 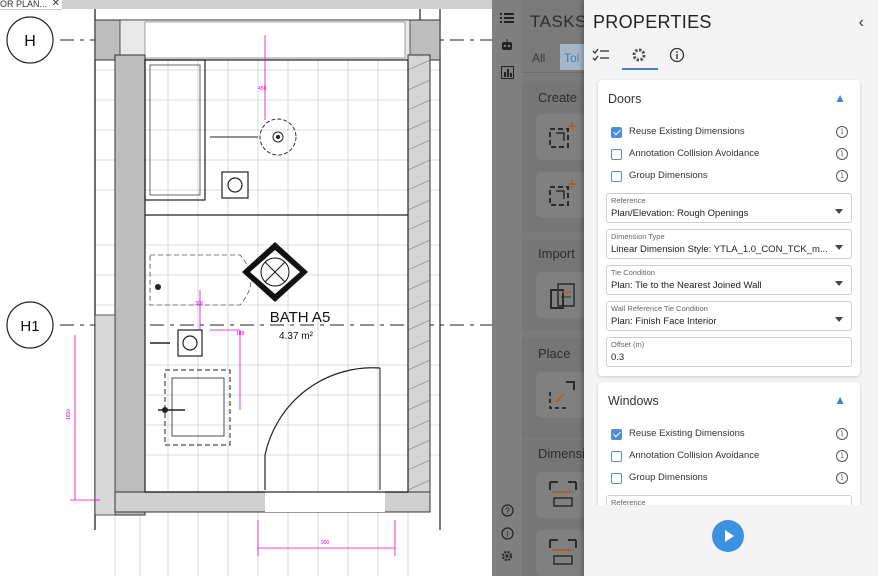 What do you see at coordinates (840, 400) in the screenshot?
I see `windows-collapse-chevron-icon: ▲` at bounding box center [840, 400].